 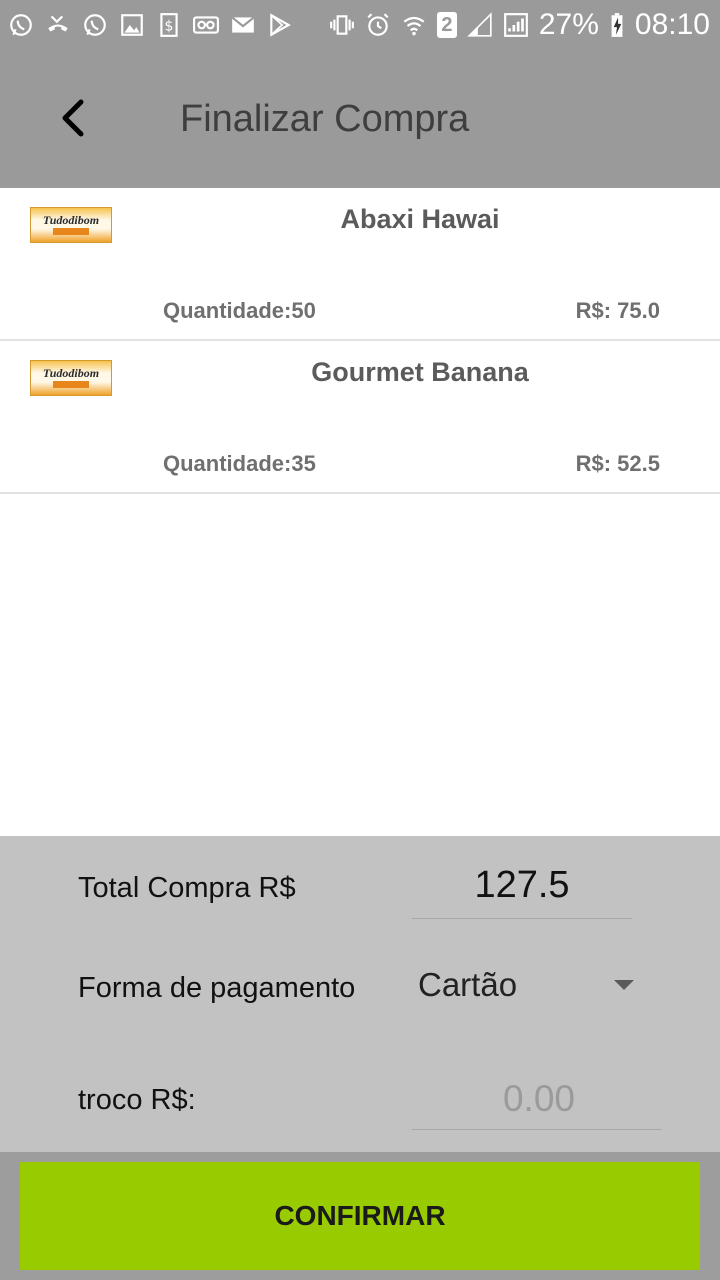 I want to click on image-icon, so click(x=132, y=25).